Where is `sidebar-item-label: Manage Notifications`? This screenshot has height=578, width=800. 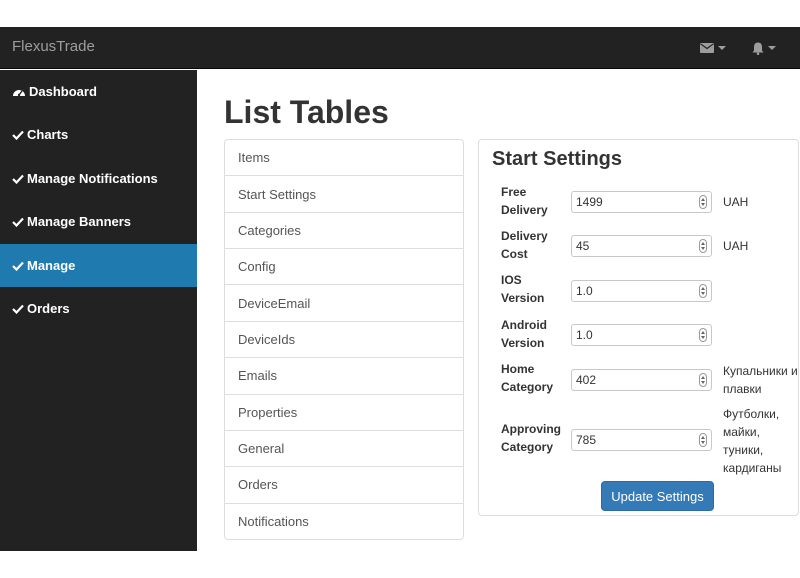
sidebar-item-label: Manage Notifications is located at coordinates (92, 178).